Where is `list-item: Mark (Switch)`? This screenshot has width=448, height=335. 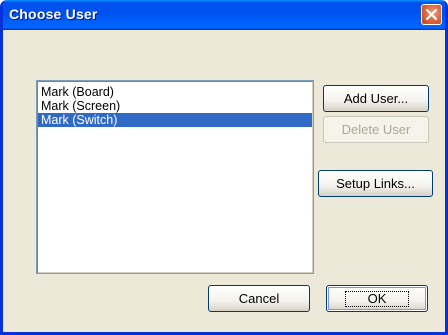 list-item: Mark (Switch) is located at coordinates (175, 120).